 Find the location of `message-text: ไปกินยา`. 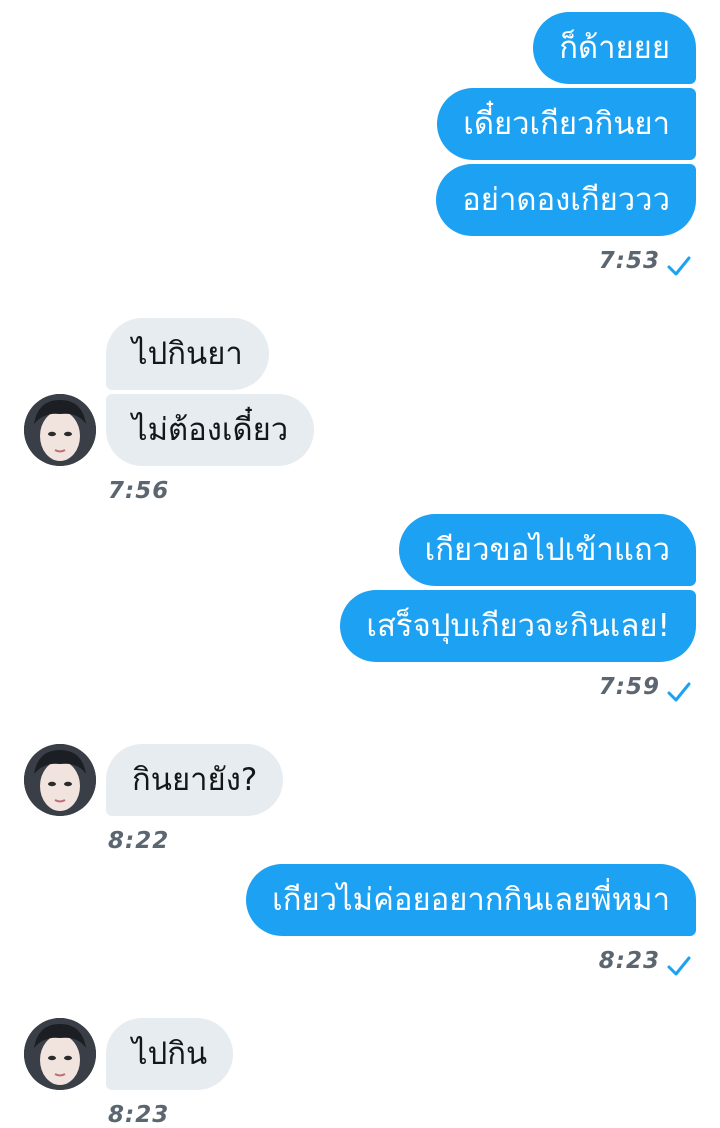

message-text: ไปกินยา is located at coordinates (187, 353).